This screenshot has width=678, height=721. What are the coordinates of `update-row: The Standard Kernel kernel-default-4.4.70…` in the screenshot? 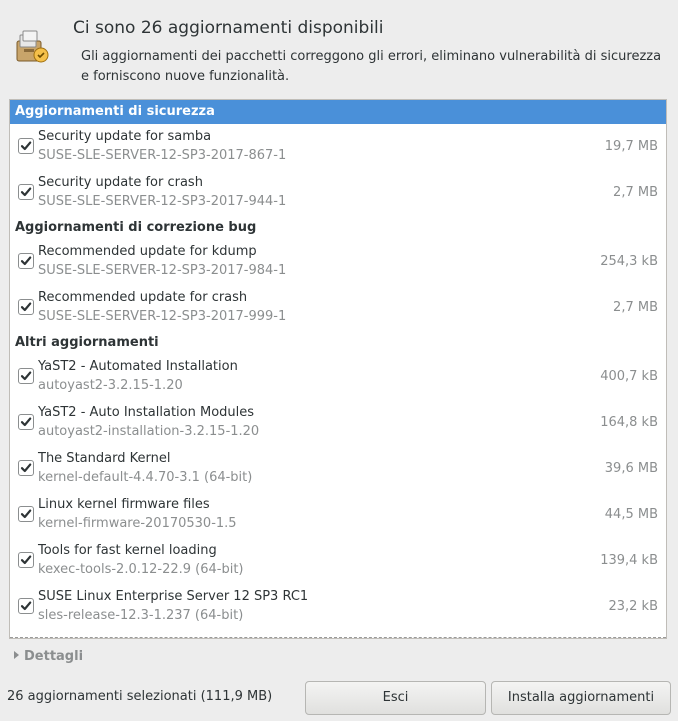 It's located at (338, 469).